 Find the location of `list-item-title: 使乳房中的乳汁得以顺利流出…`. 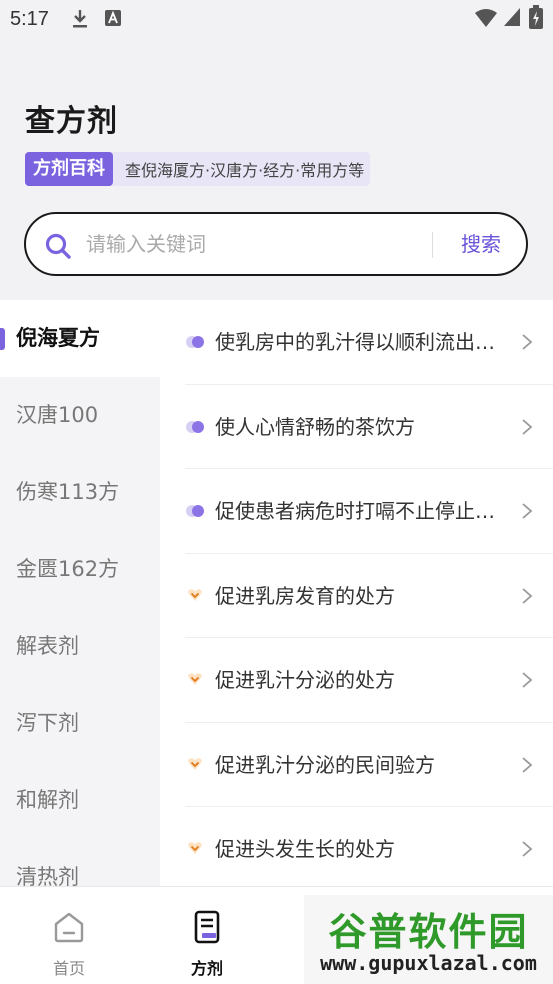

list-item-title: 使乳房中的乳汁得以顺利流出… is located at coordinates (355, 342).